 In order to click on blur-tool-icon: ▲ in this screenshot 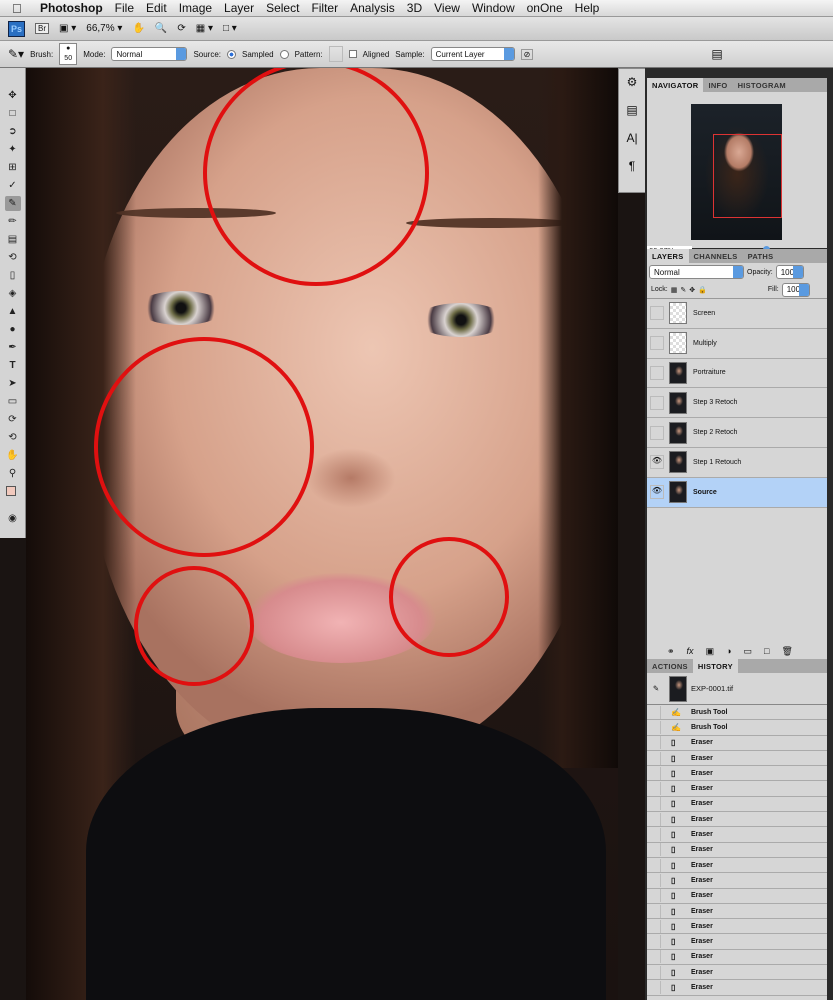, I will do `click(13, 311)`.